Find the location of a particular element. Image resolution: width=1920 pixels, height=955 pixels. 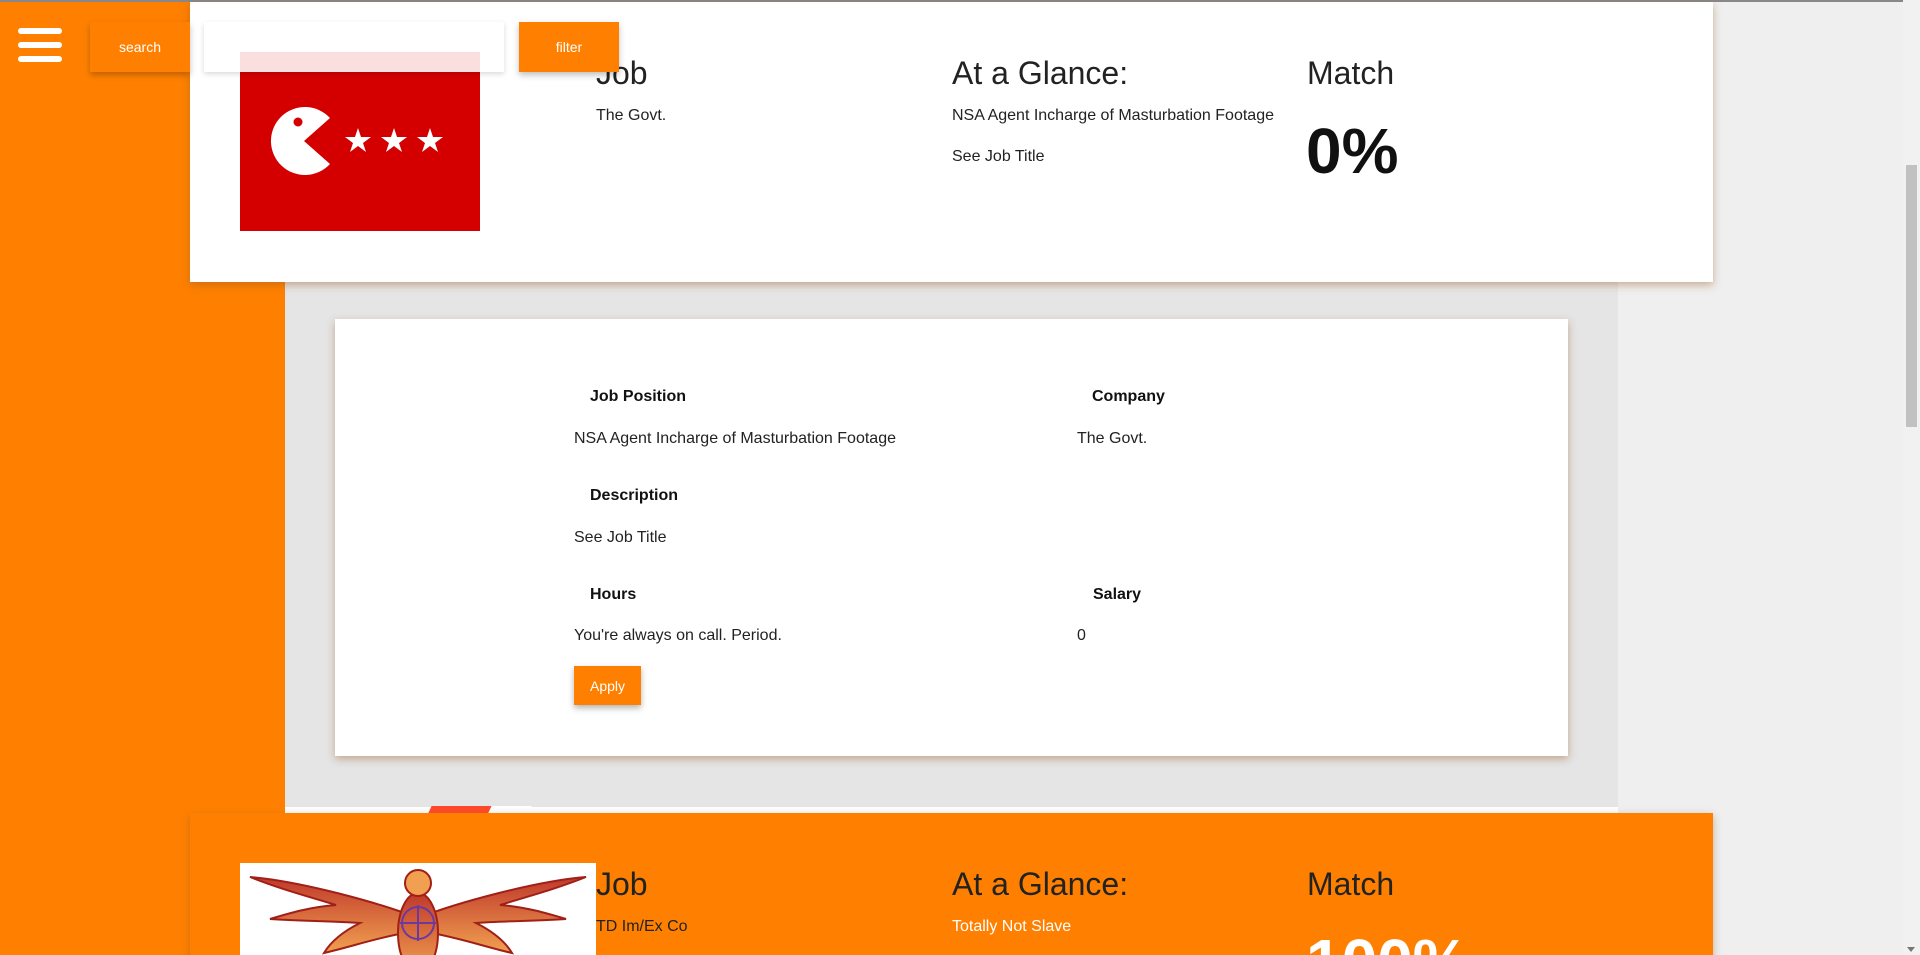

hours-label: Hours is located at coordinates (613, 594).